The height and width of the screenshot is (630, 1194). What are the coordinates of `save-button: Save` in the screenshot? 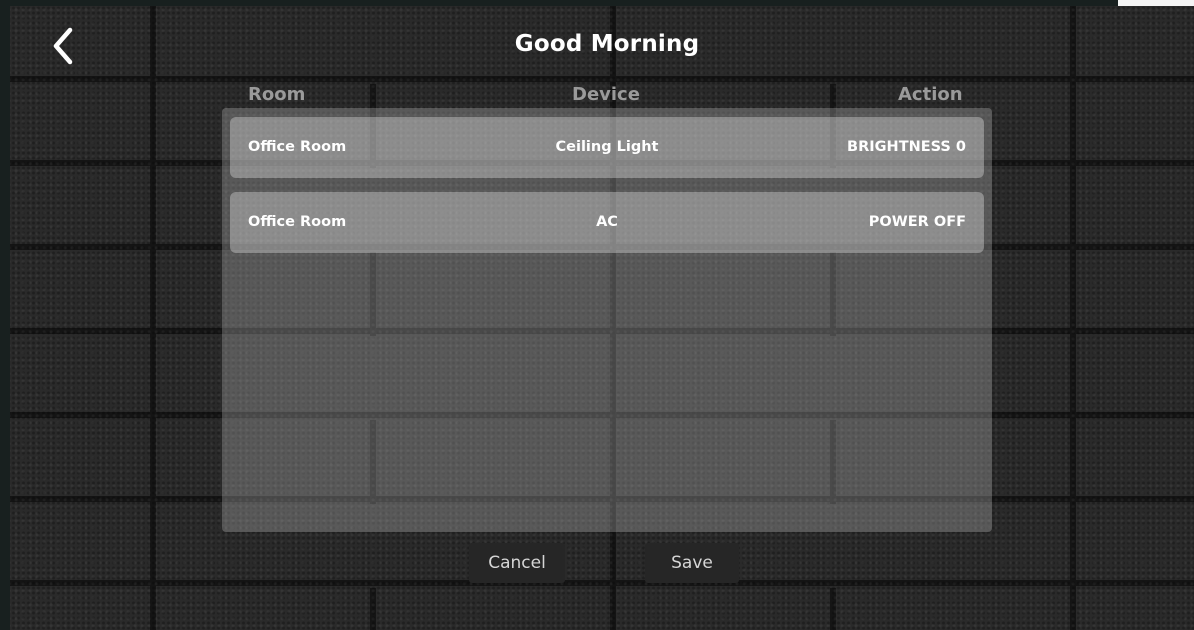 It's located at (692, 563).